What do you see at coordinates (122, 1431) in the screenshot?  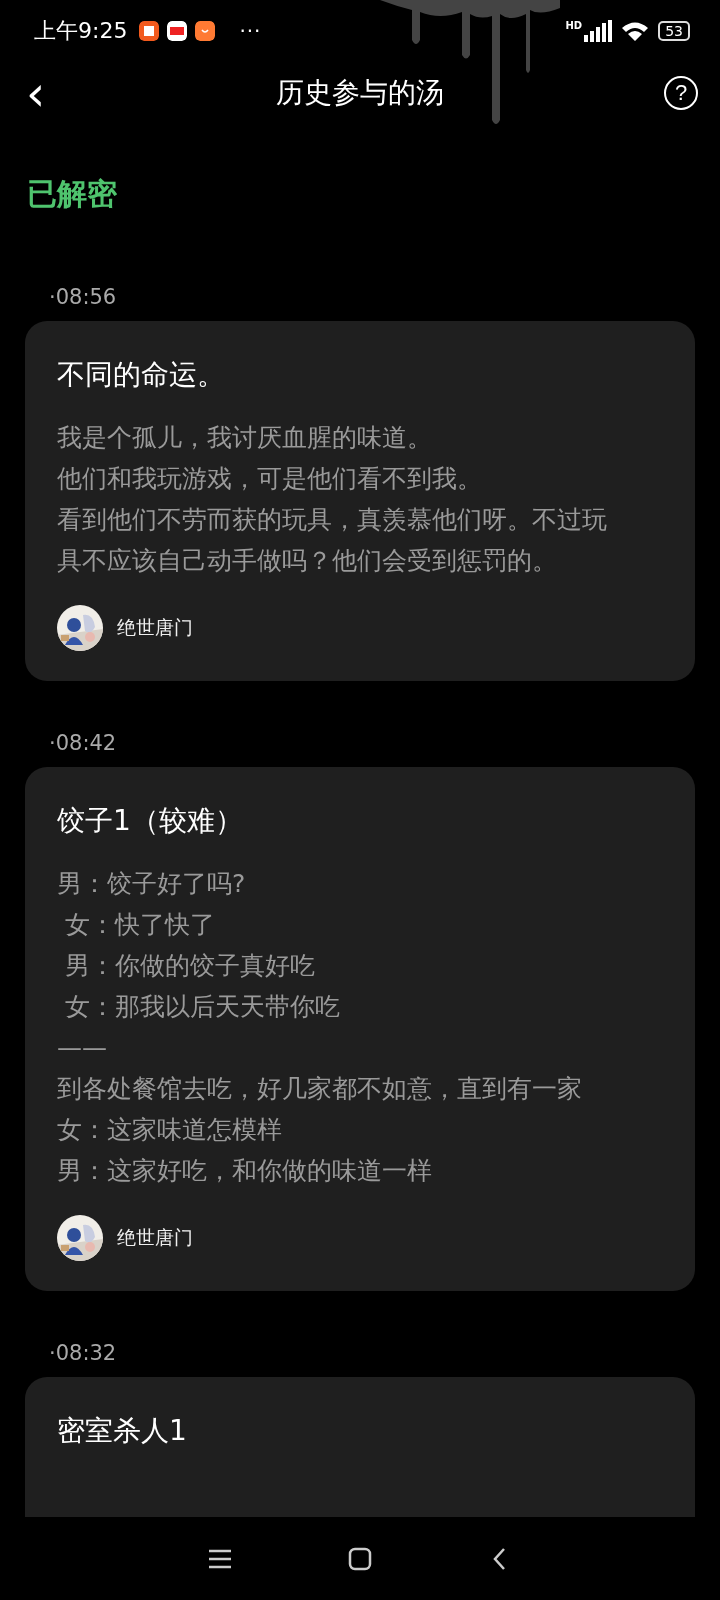 I see `puzzle-title: 密室杀人1` at bounding box center [122, 1431].